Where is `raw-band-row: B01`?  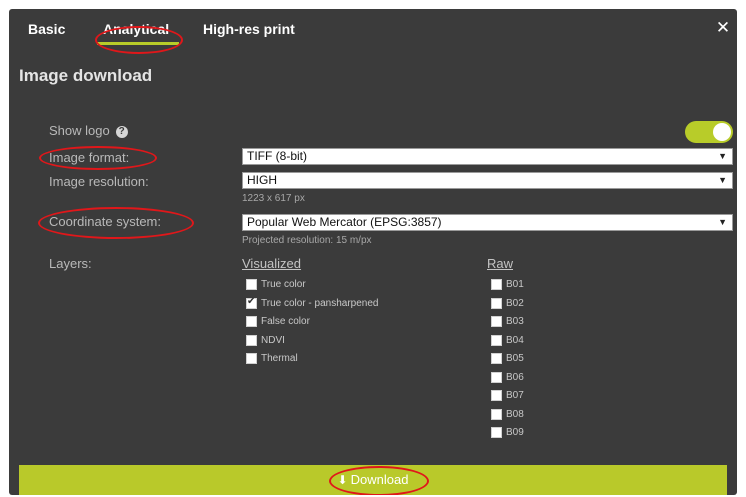 raw-band-row: B01 is located at coordinates (507, 284).